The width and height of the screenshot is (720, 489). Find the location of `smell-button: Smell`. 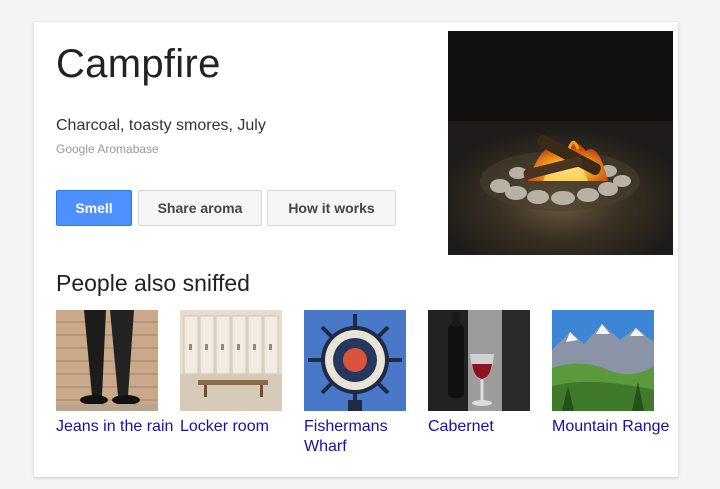

smell-button: Smell is located at coordinates (94, 208).